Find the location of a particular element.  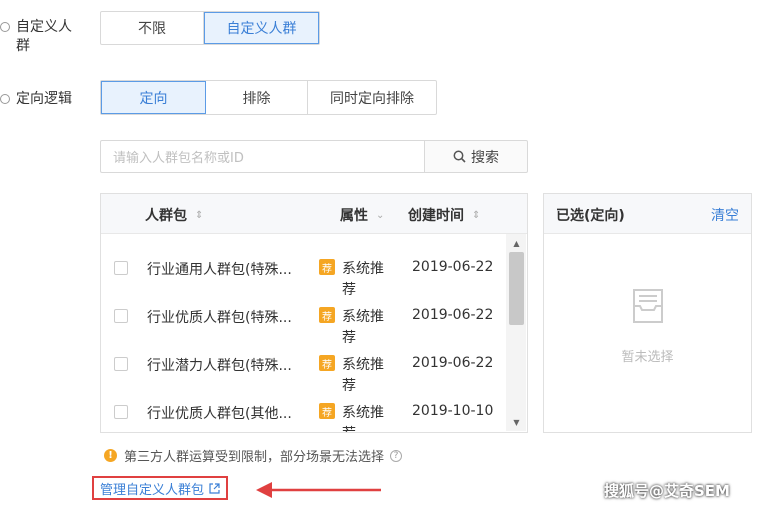

table-row: 行业潜力人群包(特殊... 荐 系统推荐 2019-06-22 is located at coordinates (303, 370).